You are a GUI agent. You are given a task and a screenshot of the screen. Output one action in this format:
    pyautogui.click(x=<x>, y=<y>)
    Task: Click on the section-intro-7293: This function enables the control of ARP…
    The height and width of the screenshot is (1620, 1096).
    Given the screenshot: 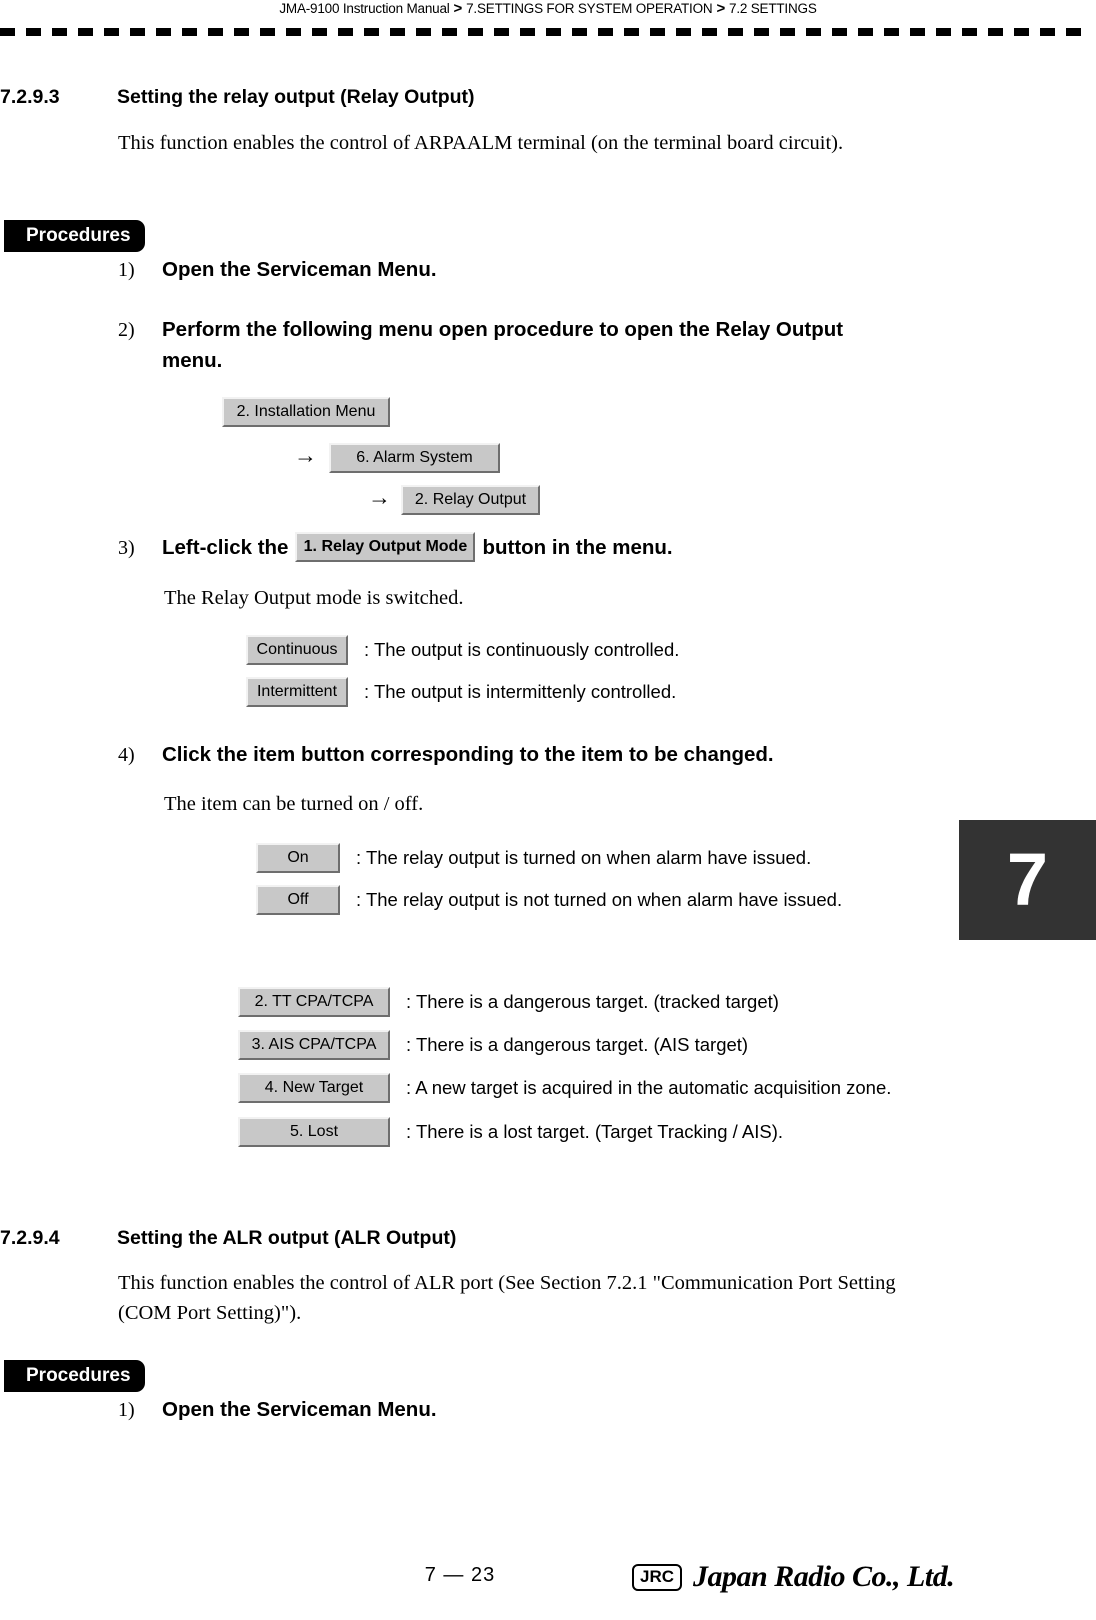 What is the action you would take?
    pyautogui.click(x=481, y=143)
    